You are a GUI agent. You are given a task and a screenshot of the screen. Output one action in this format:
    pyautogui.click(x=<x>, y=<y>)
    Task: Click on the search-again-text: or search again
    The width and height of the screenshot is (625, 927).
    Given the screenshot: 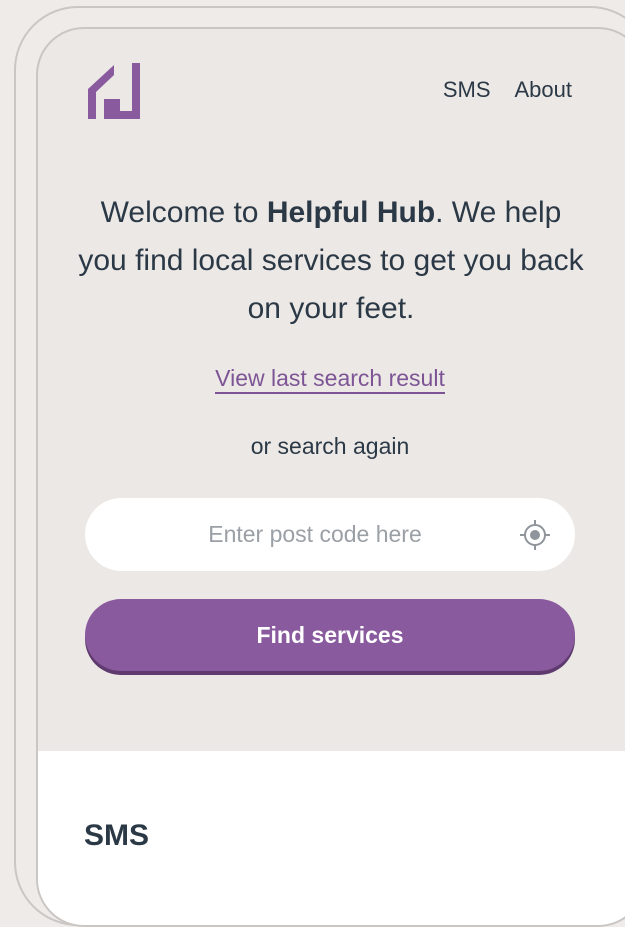 What is the action you would take?
    pyautogui.click(x=330, y=446)
    